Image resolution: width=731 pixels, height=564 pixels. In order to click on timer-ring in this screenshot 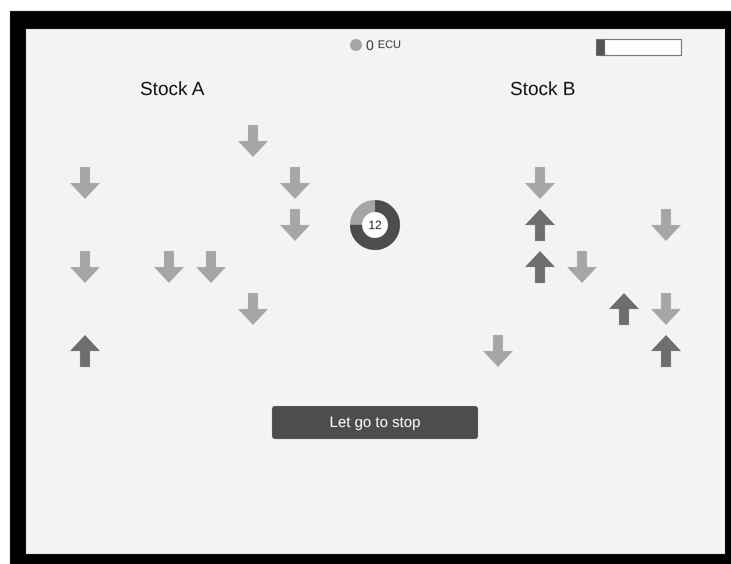, I will do `click(375, 225)`.